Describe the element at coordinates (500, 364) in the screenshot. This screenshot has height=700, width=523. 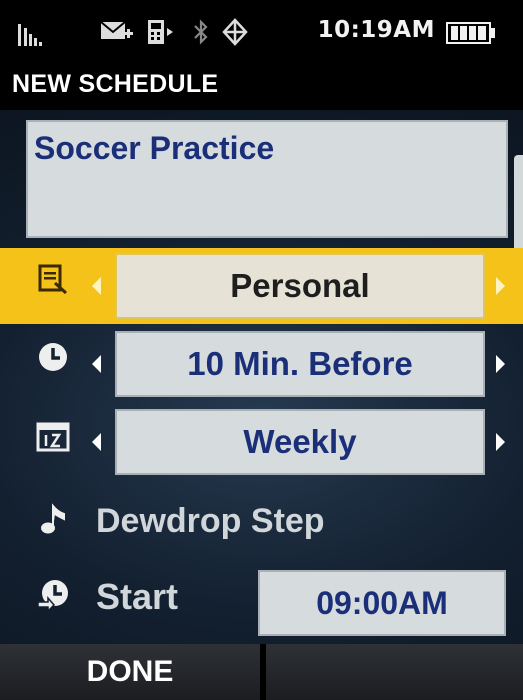
I see `alert-next-arrow` at that location.